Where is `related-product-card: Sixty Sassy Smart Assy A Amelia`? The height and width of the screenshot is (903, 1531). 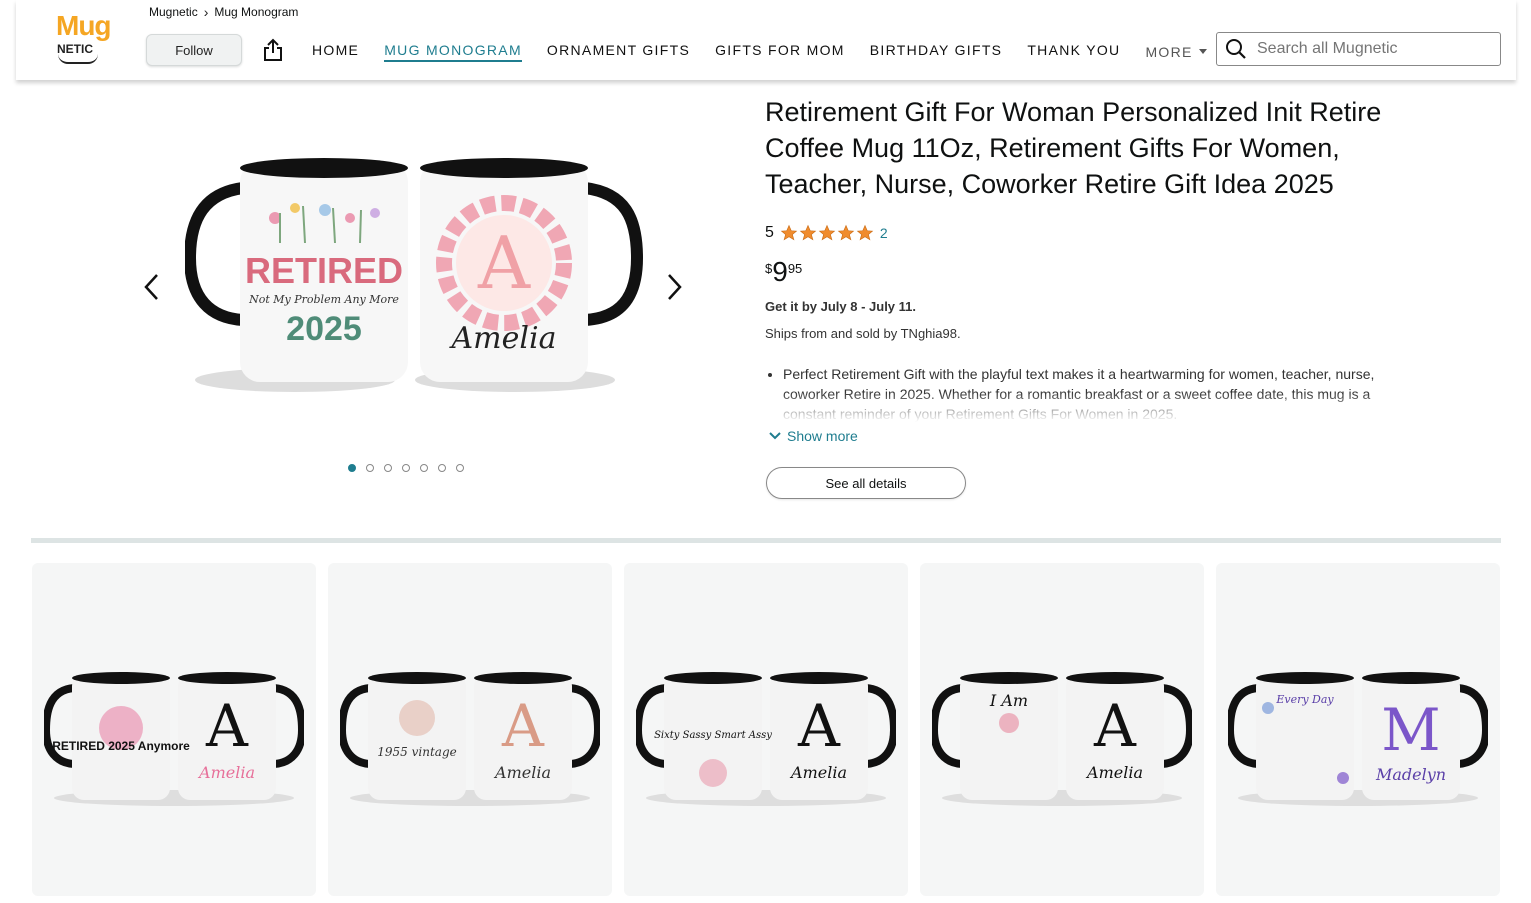 related-product-card: Sixty Sassy Smart Assy A Amelia is located at coordinates (766, 729).